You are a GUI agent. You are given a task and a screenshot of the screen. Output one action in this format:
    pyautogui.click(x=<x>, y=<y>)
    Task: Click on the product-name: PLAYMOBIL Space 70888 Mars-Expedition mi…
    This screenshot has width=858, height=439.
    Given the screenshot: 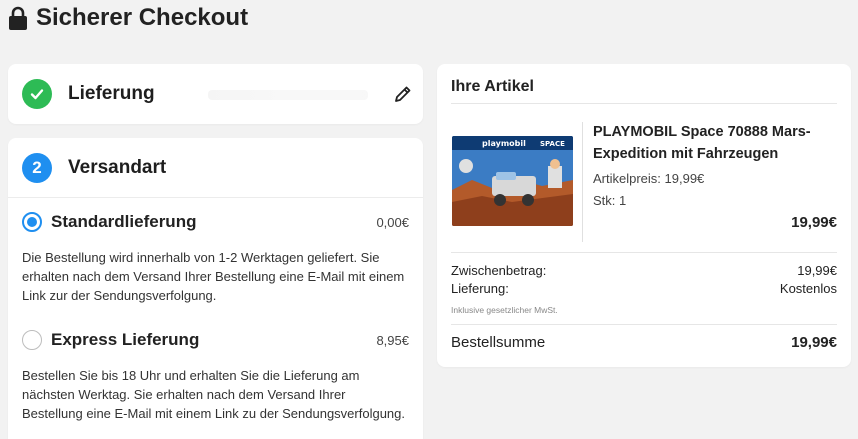 What is the action you would take?
    pyautogui.click(x=715, y=143)
    